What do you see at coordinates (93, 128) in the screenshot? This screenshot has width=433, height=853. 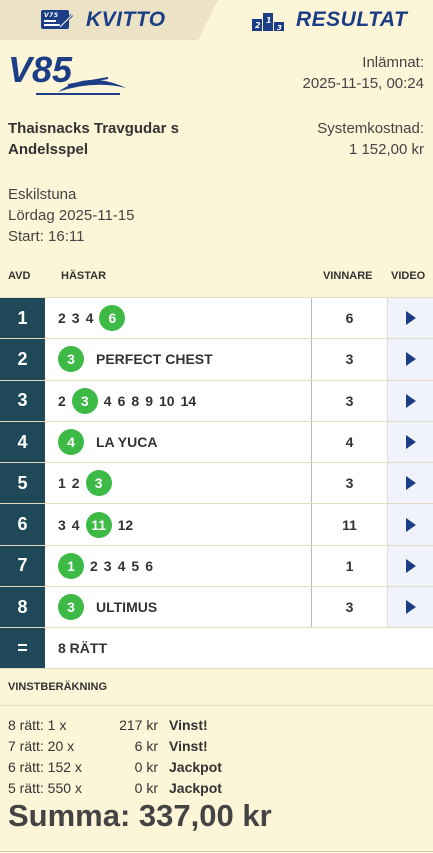 I see `ticket-name-line1: Thaisnacks Travgudar s` at bounding box center [93, 128].